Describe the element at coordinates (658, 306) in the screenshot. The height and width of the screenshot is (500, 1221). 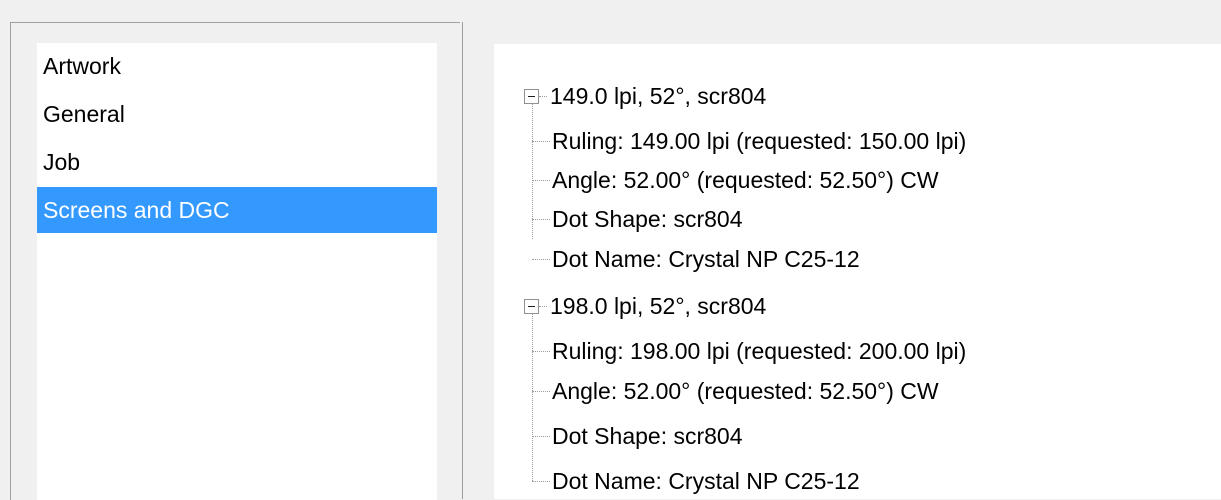
I see `tree-node-screen-2: 198.0 lpi, 52°, scr804` at that location.